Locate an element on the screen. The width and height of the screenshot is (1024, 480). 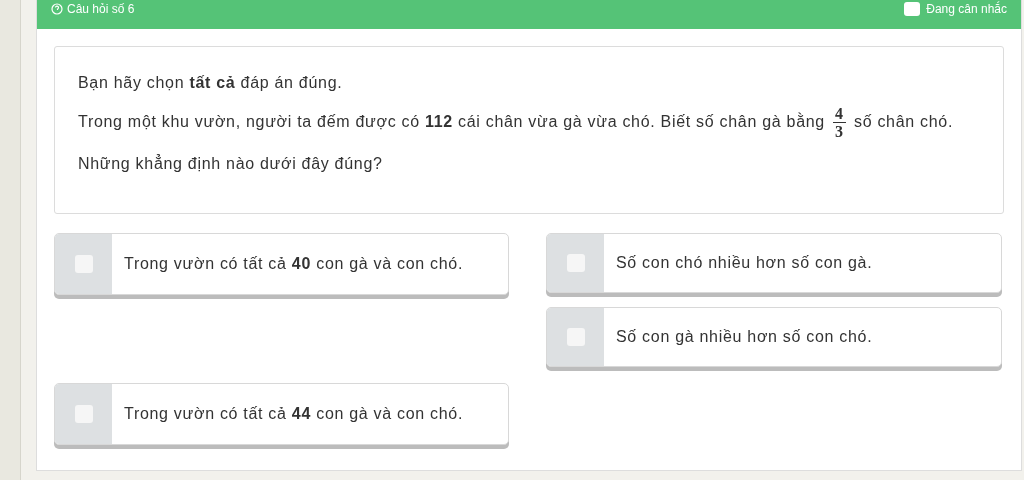
answer-text: Số con chó nhiều hơn số con gà. is located at coordinates (744, 263).